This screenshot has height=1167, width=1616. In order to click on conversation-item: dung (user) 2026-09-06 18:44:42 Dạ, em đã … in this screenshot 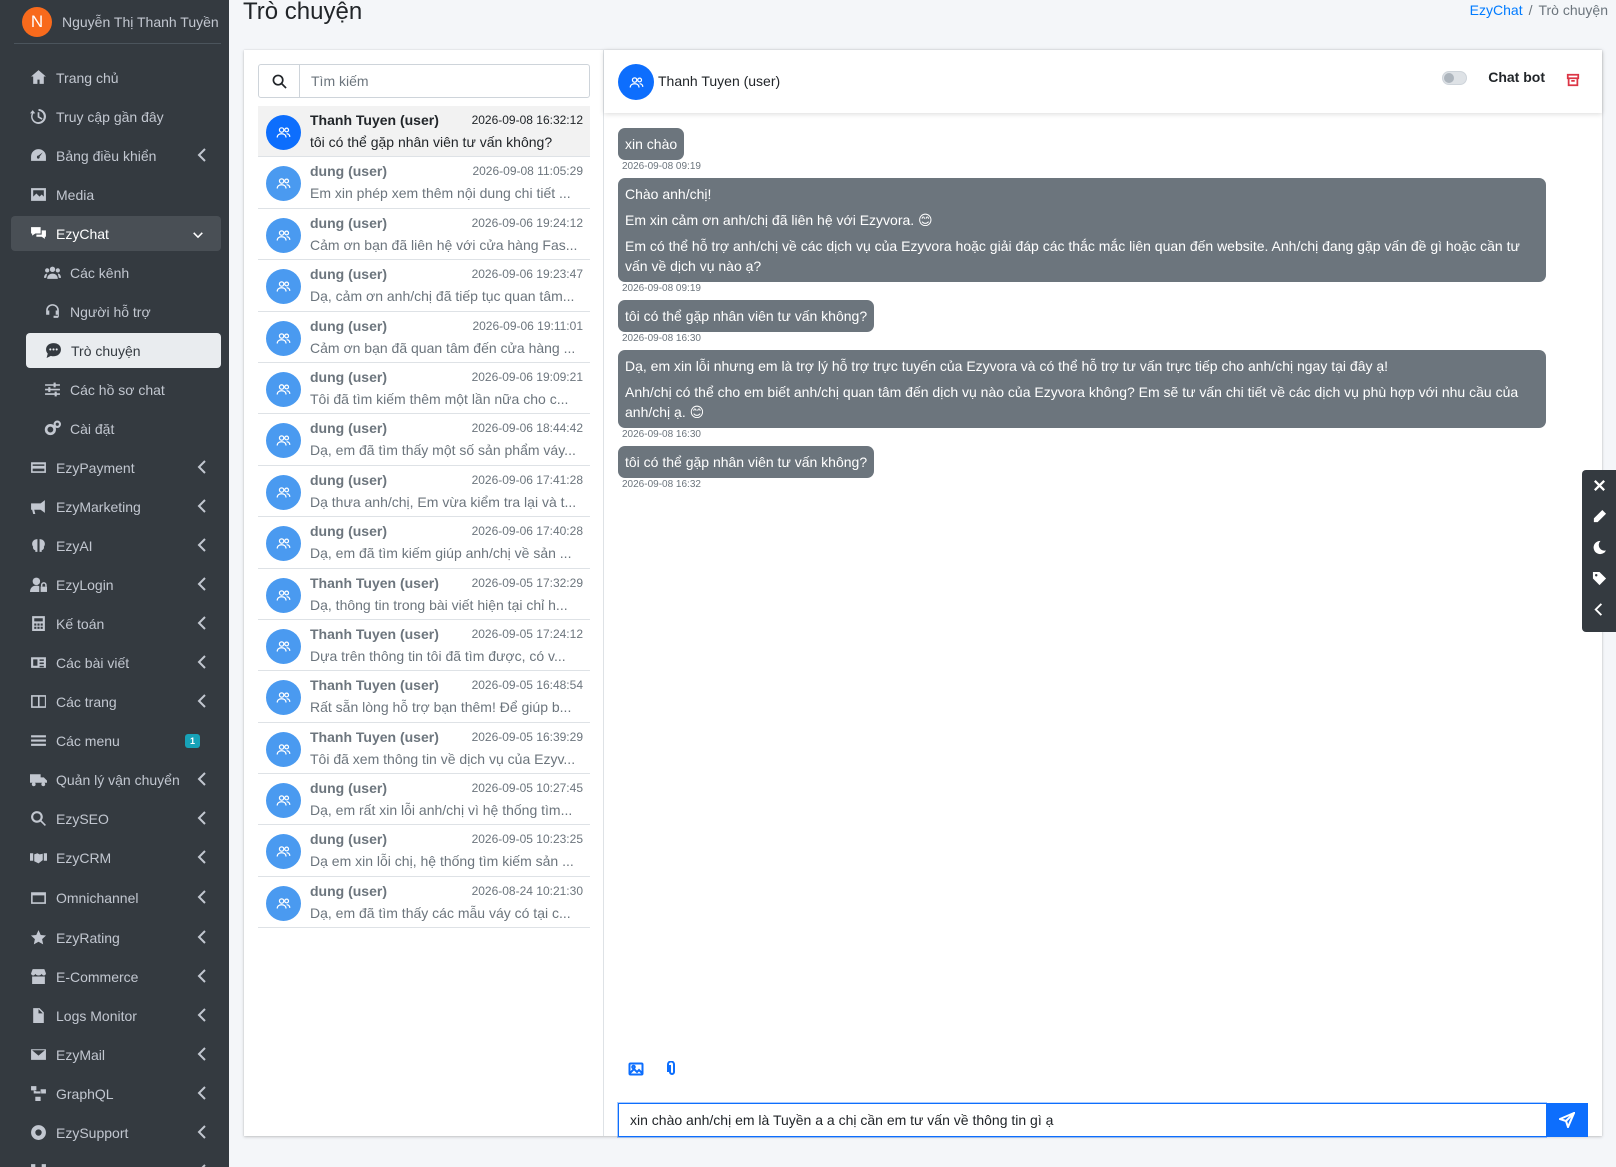, I will do `click(424, 440)`.